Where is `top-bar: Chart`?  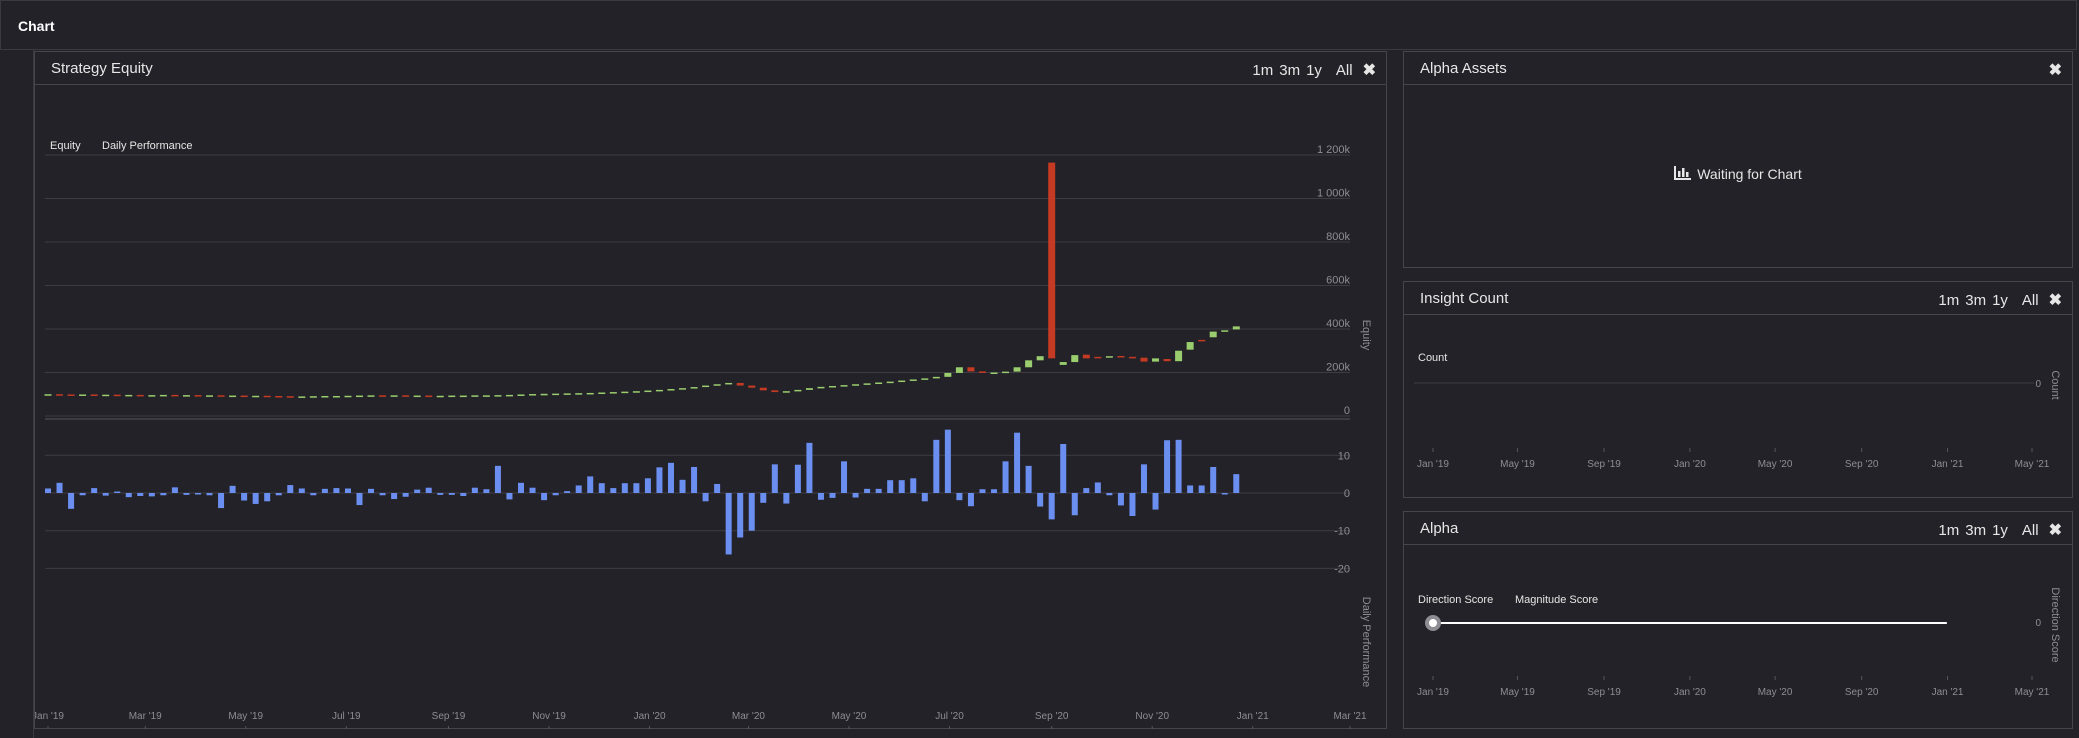
top-bar: Chart is located at coordinates (1038, 25).